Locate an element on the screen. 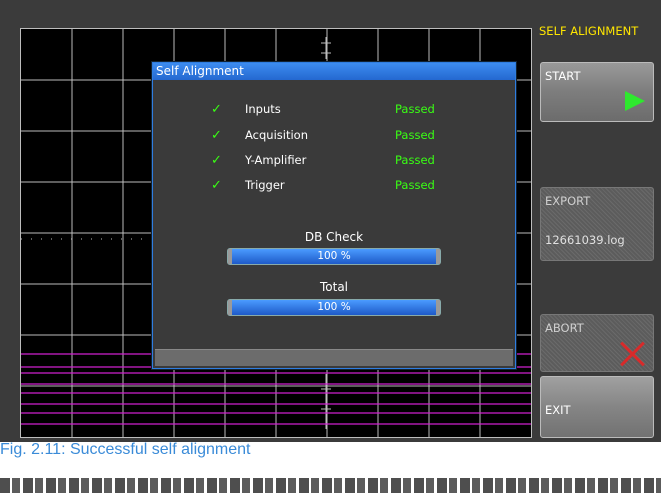  total-progress-bar: 100 % is located at coordinates (334, 307).